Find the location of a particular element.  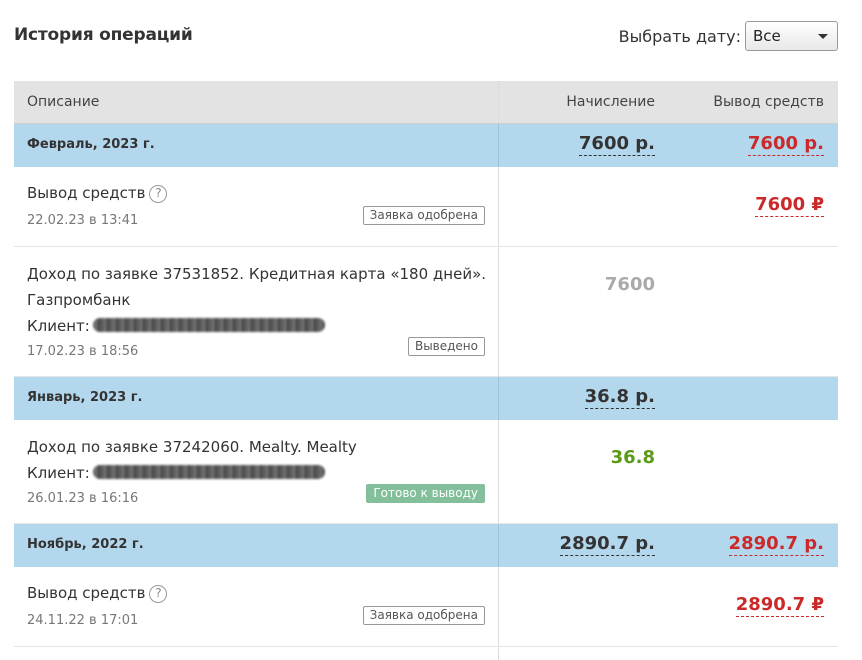

column-header-description: Описание is located at coordinates (63, 102).